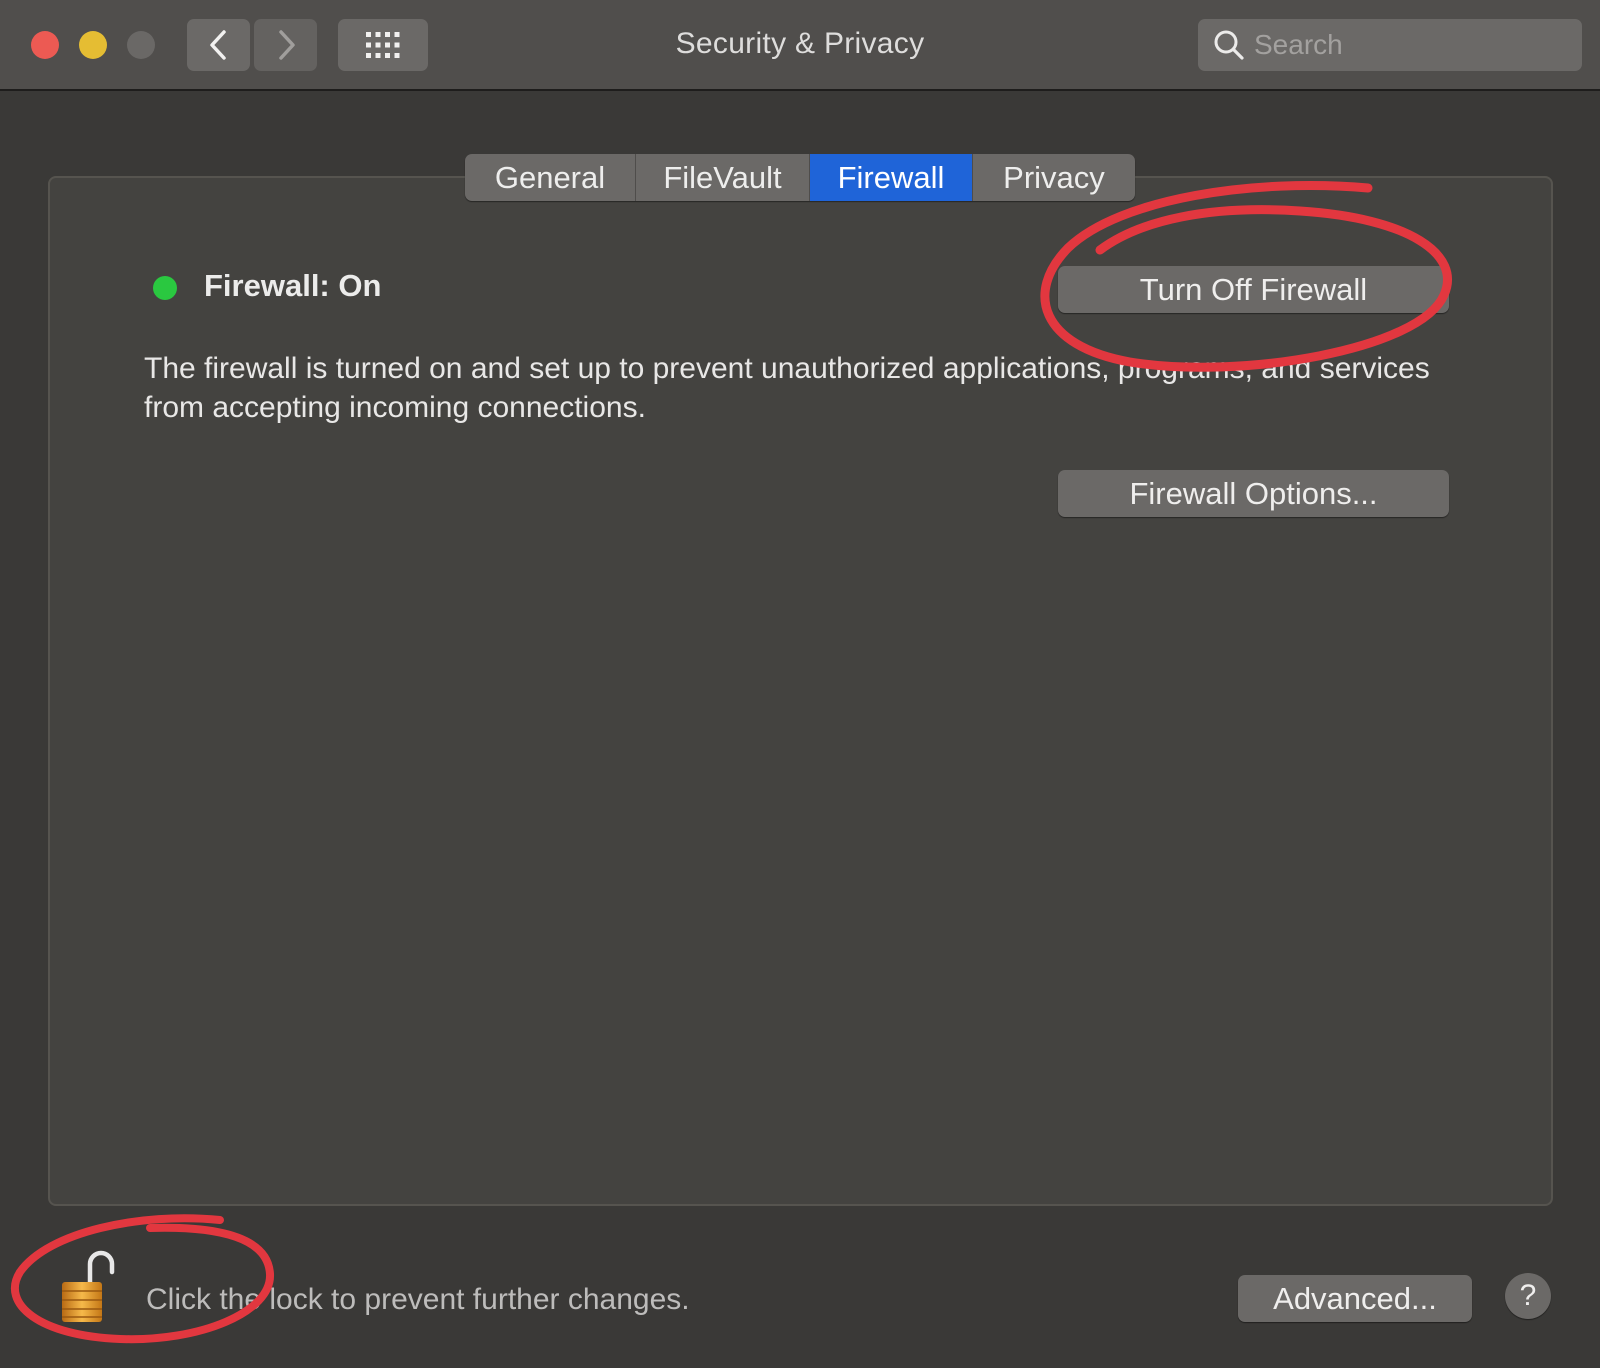  I want to click on tab-filevault: FileVault, so click(723, 177).